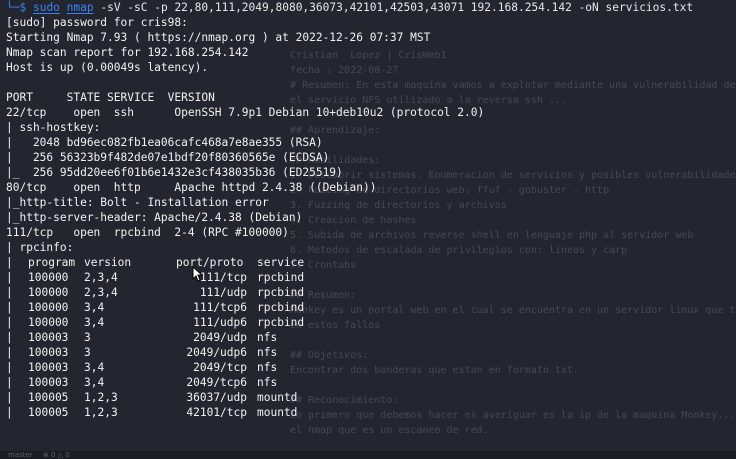  Describe the element at coordinates (368, 455) in the screenshot. I see `status-bar: master ⊗ 0 △ 0` at that location.